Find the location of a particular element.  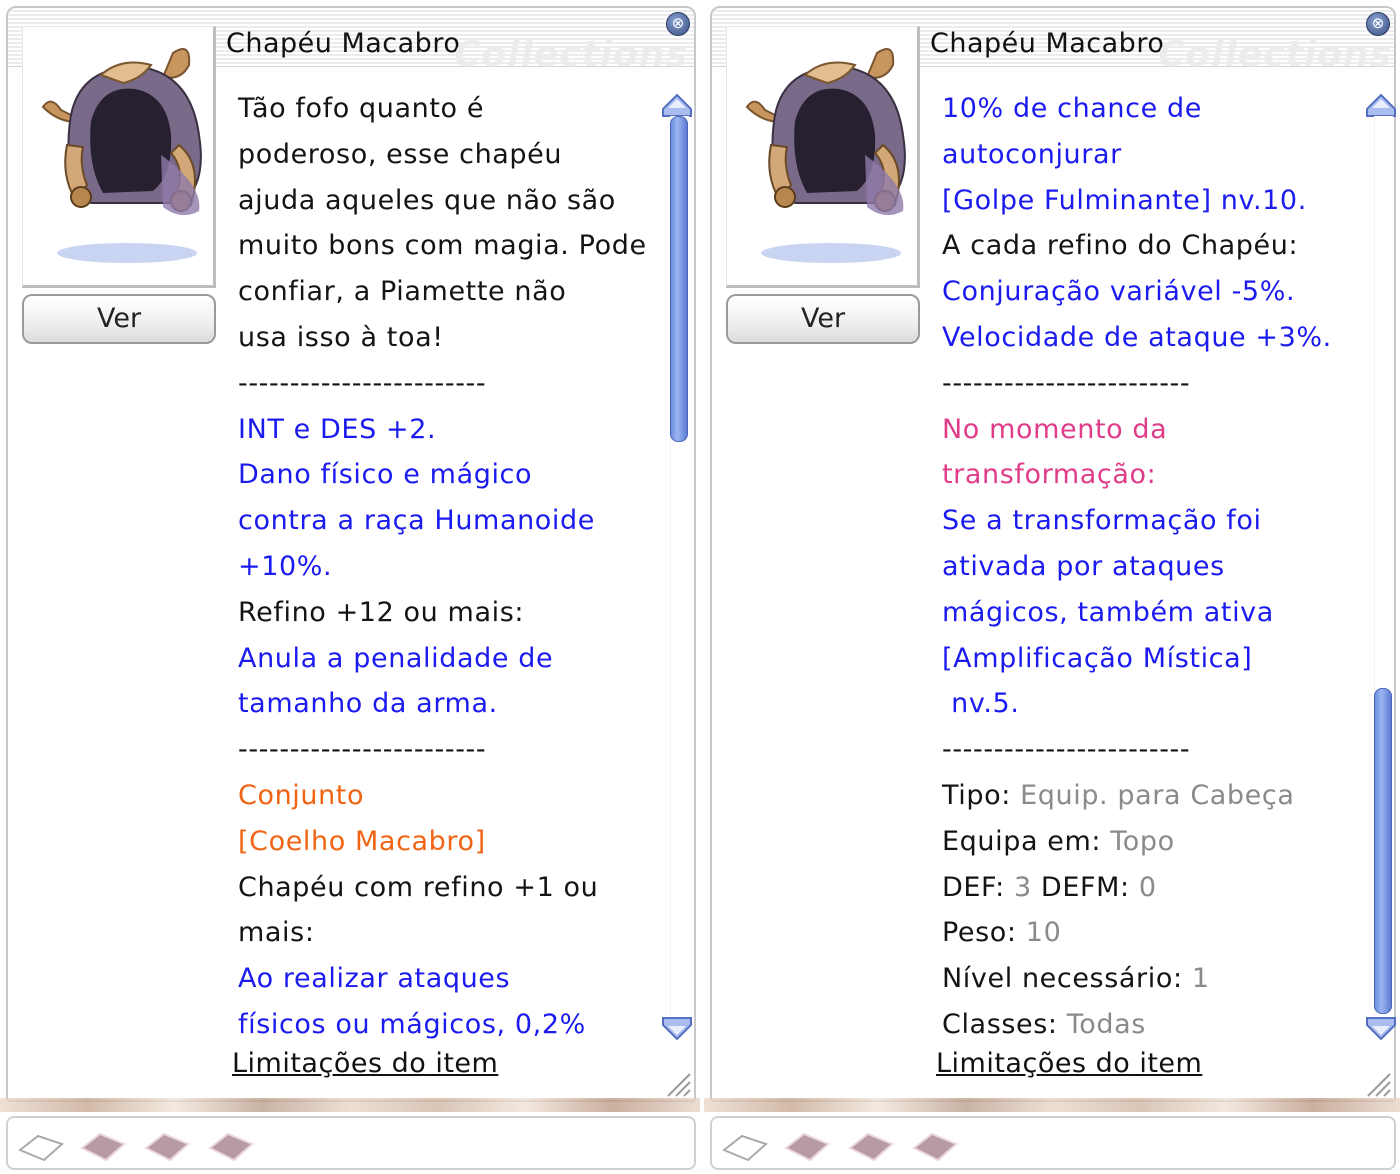

description-line: 10% de chance de is located at coordinates (1072, 108).